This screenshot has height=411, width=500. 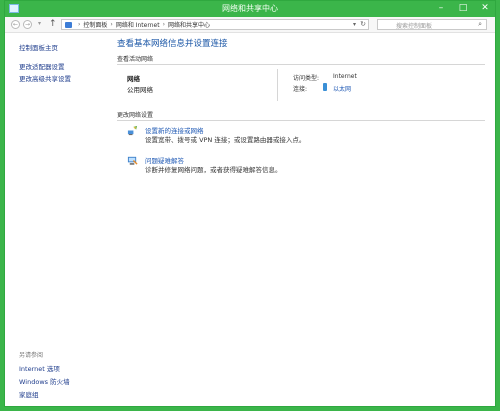 What do you see at coordinates (135, 59) in the screenshot?
I see `active-networks-label: 查看活动网络` at bounding box center [135, 59].